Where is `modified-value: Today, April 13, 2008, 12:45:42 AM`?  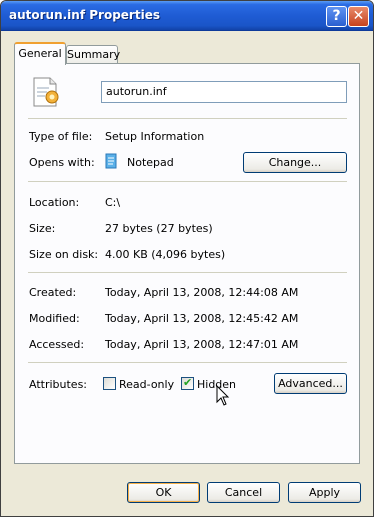
modified-value: Today, April 13, 2008, 12:45:42 AM is located at coordinates (202, 318).